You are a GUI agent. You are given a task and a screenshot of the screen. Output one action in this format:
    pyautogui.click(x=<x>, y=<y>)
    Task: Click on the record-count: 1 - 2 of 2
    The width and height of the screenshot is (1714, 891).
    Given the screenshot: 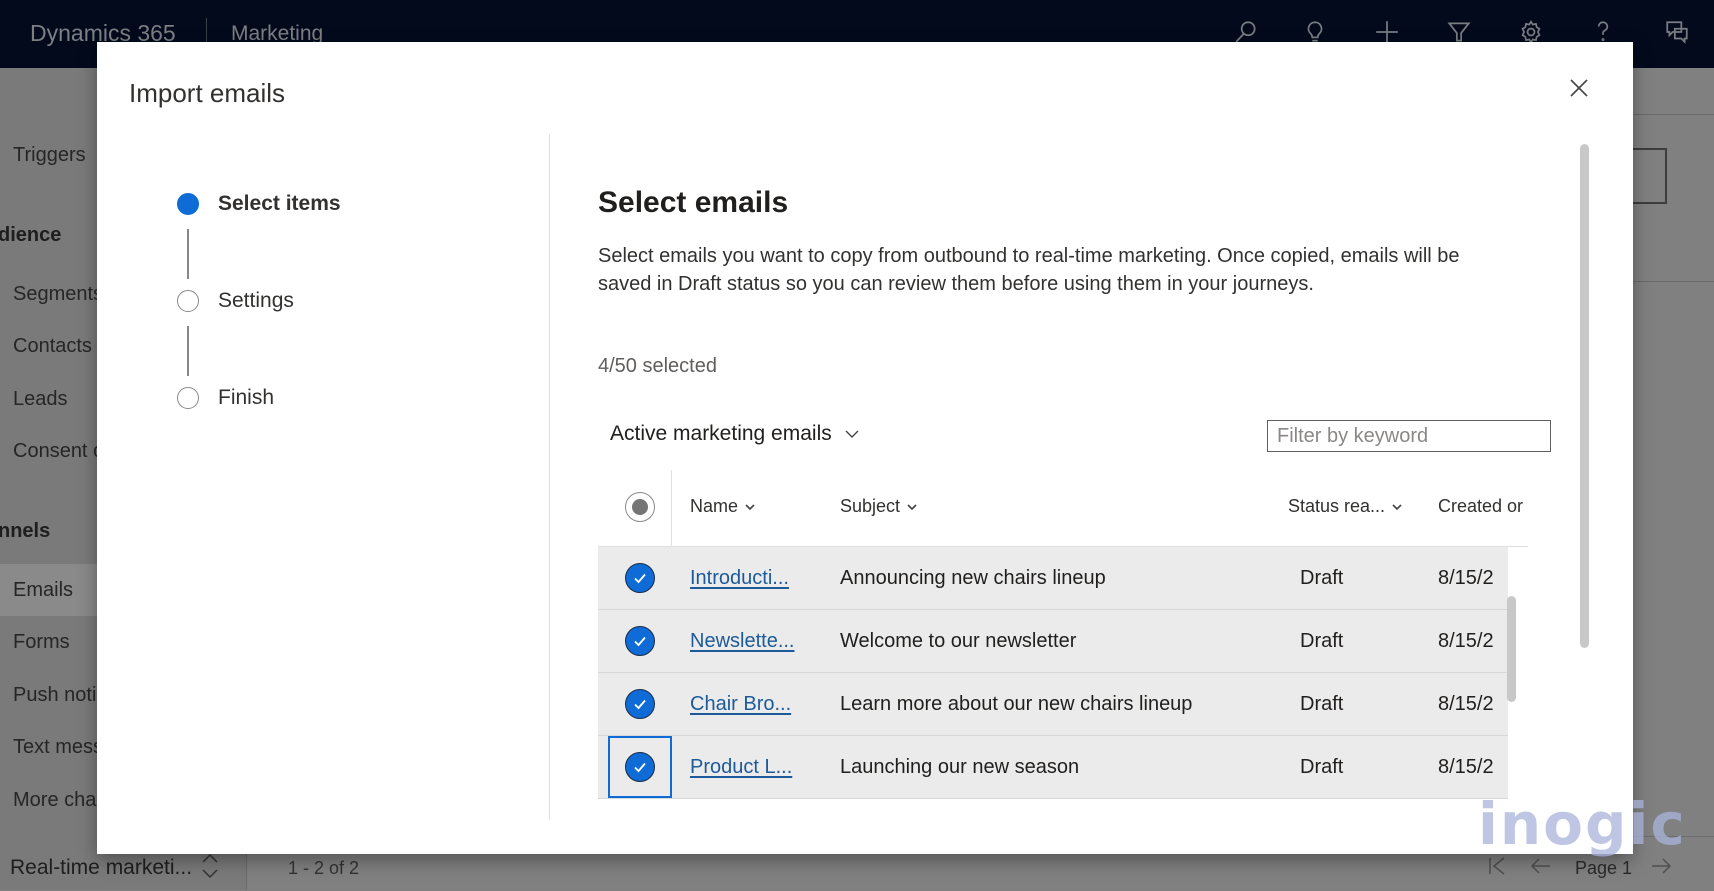 What is the action you would take?
    pyautogui.click(x=324, y=868)
    